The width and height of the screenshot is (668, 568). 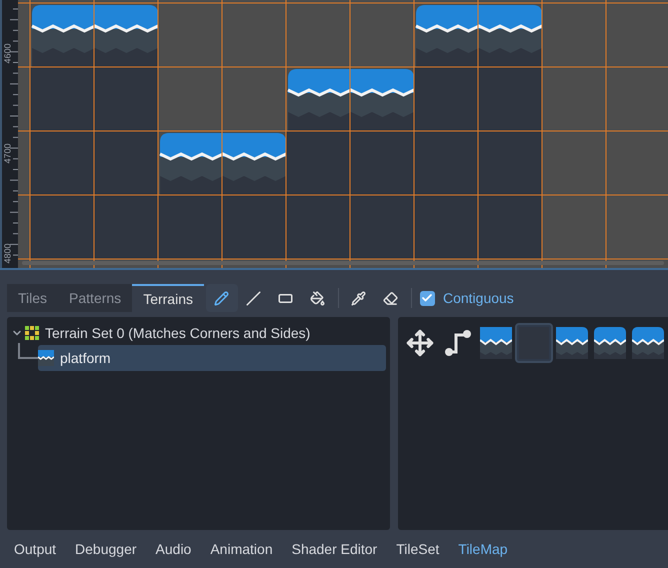 What do you see at coordinates (358, 298) in the screenshot?
I see `eyedropper-icon` at bounding box center [358, 298].